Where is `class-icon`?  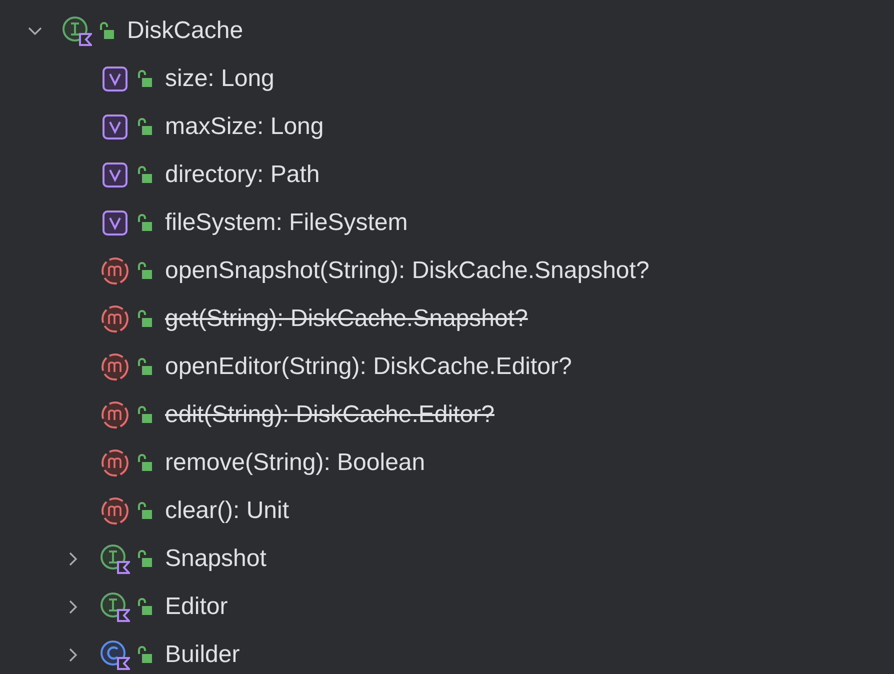 class-icon is located at coordinates (115, 655).